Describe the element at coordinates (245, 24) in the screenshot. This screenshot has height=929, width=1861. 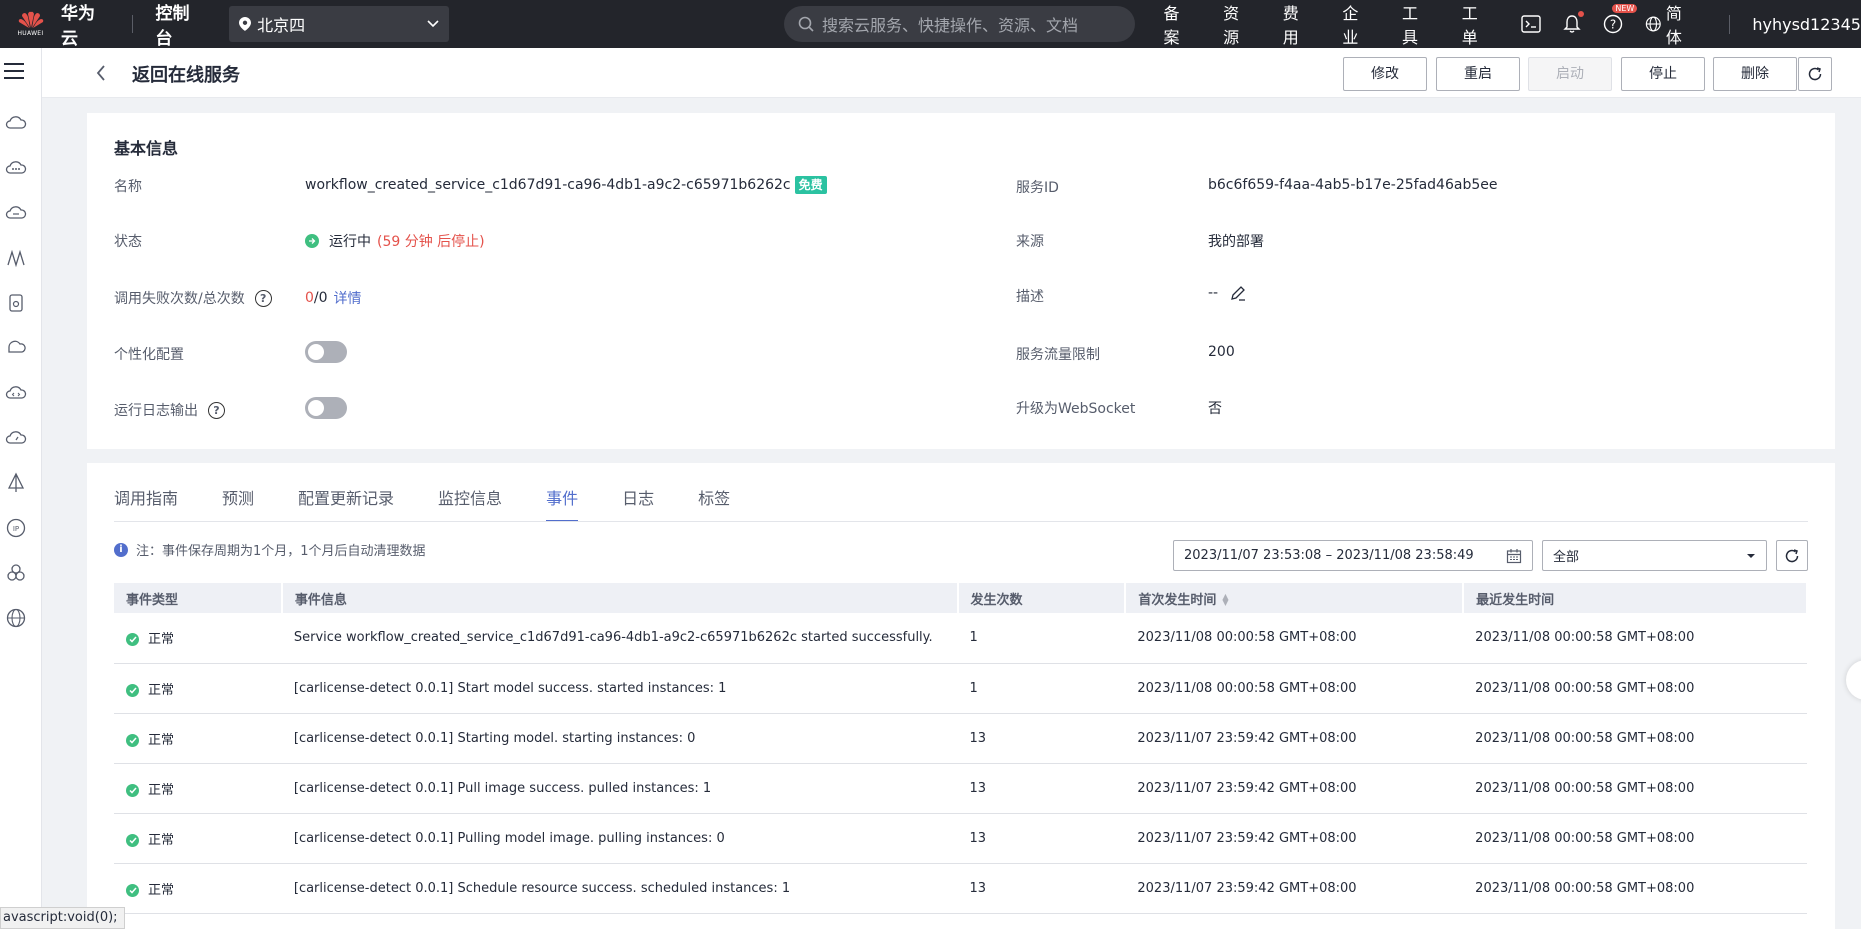
I see `location-pin-icon` at that location.